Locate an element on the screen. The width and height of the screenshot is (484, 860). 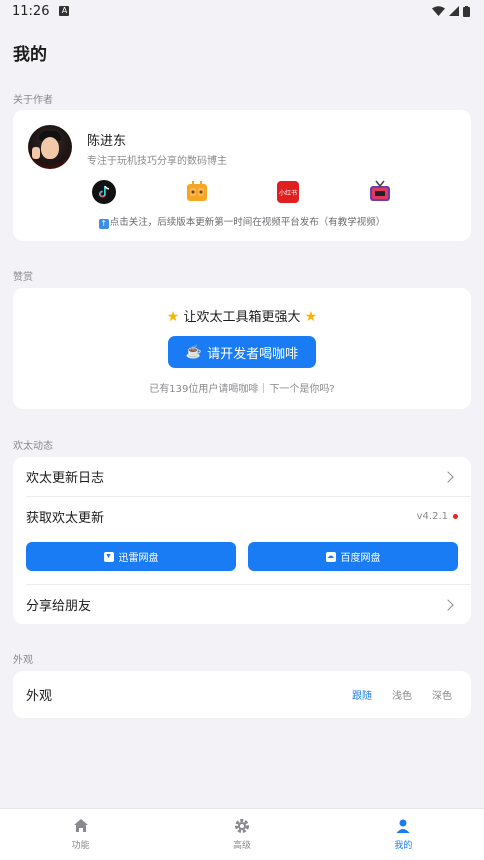
appearance-card: 外观 跟随 浅色 深色 is located at coordinates (242, 694).